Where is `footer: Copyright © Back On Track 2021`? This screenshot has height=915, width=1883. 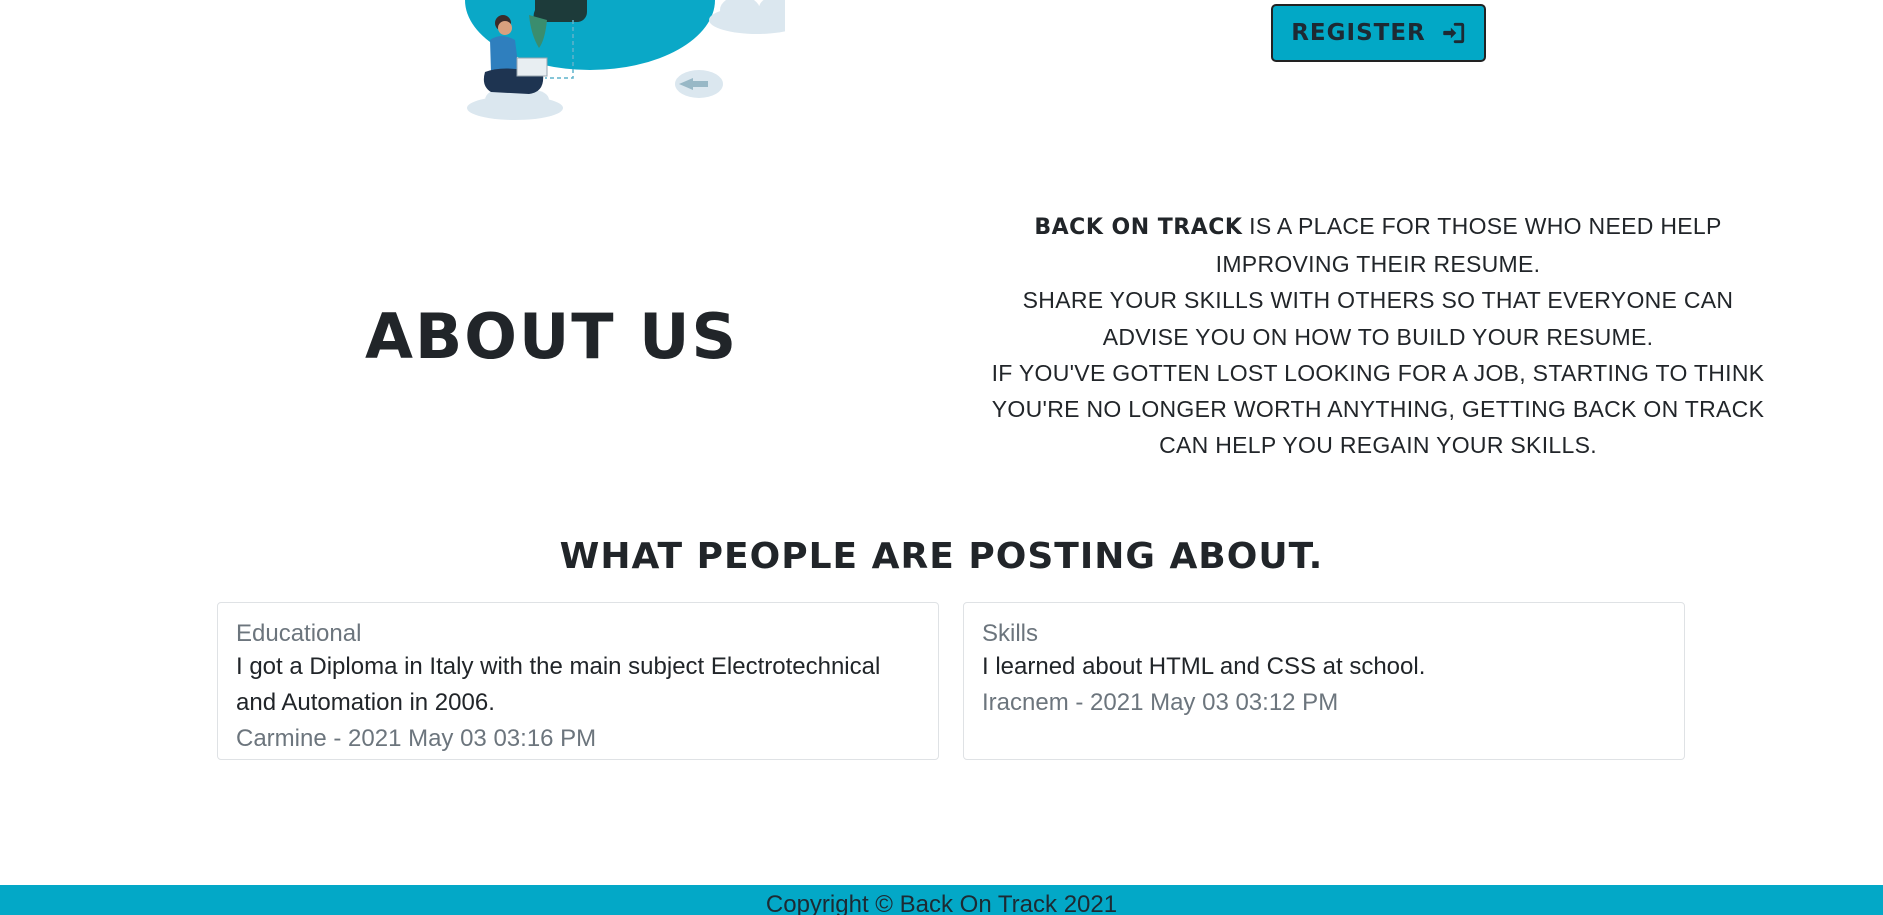
footer: Copyright © Back On Track 2021 is located at coordinates (941, 900).